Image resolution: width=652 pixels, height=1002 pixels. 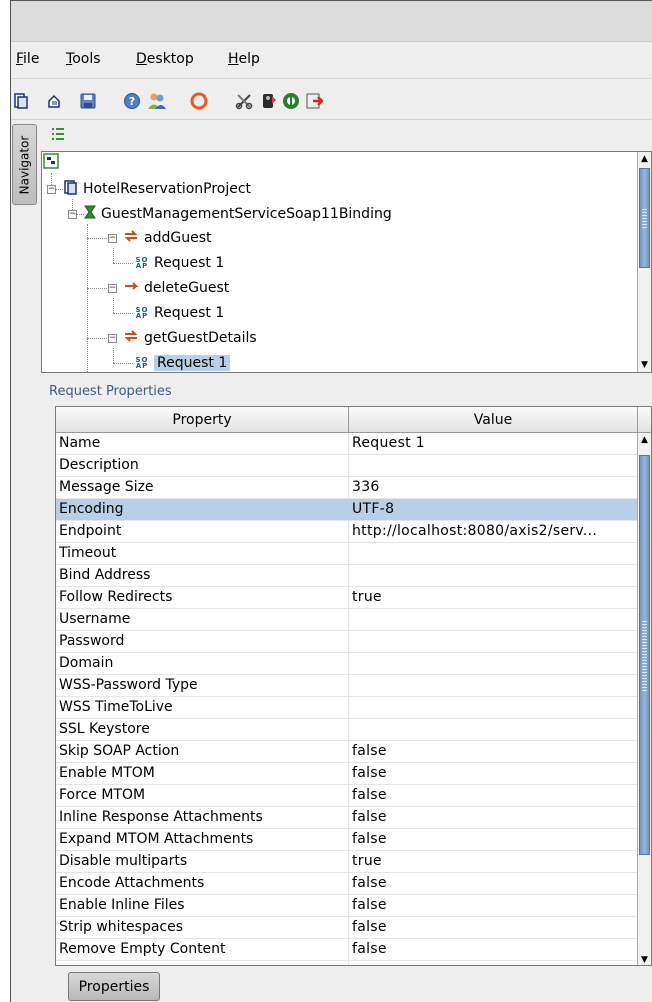 What do you see at coordinates (644, 655) in the screenshot?
I see `properties-scroll-thumb` at bounding box center [644, 655].